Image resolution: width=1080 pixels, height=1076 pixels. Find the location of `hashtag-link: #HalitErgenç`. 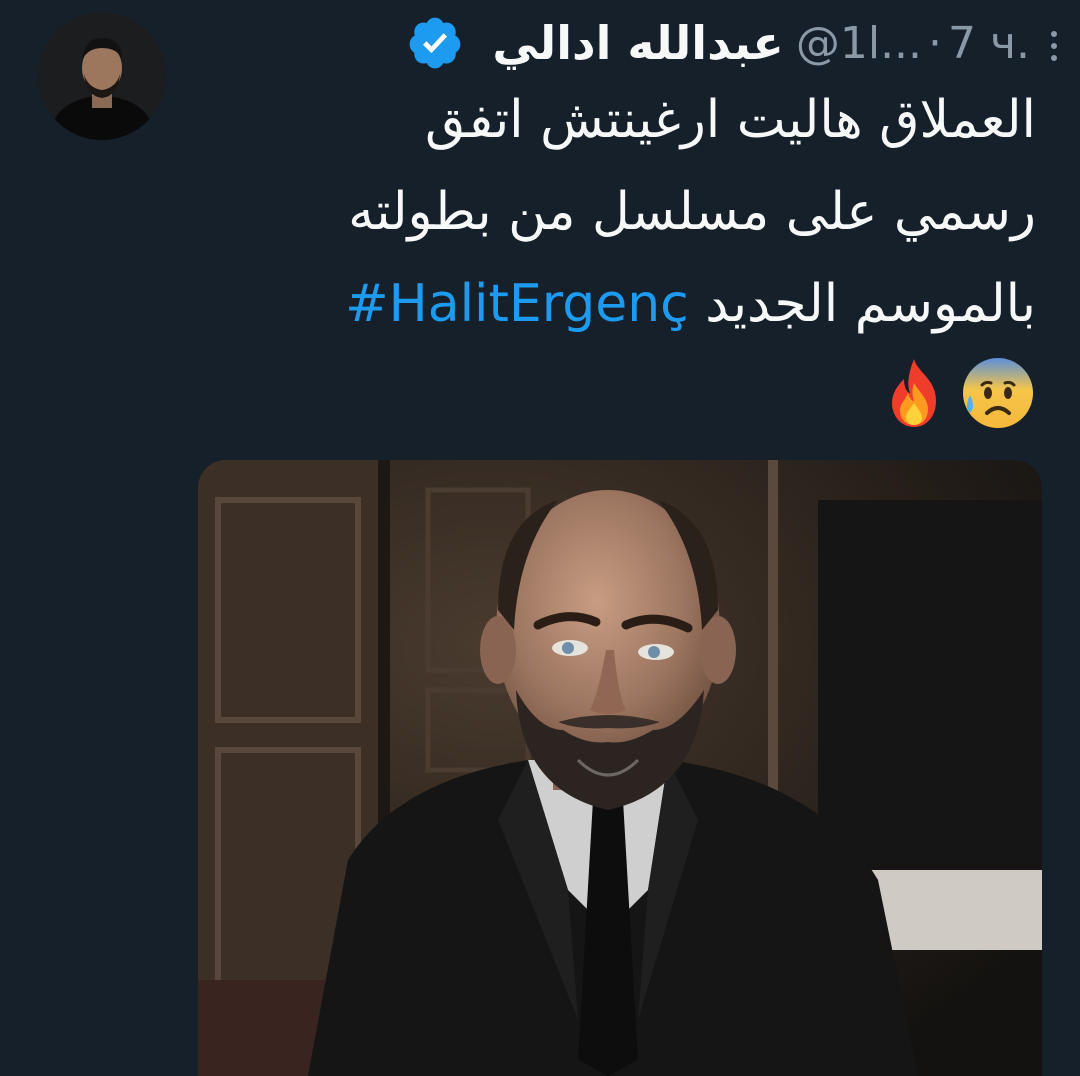

hashtag-link: #HalitErgenç is located at coordinates (517, 304).